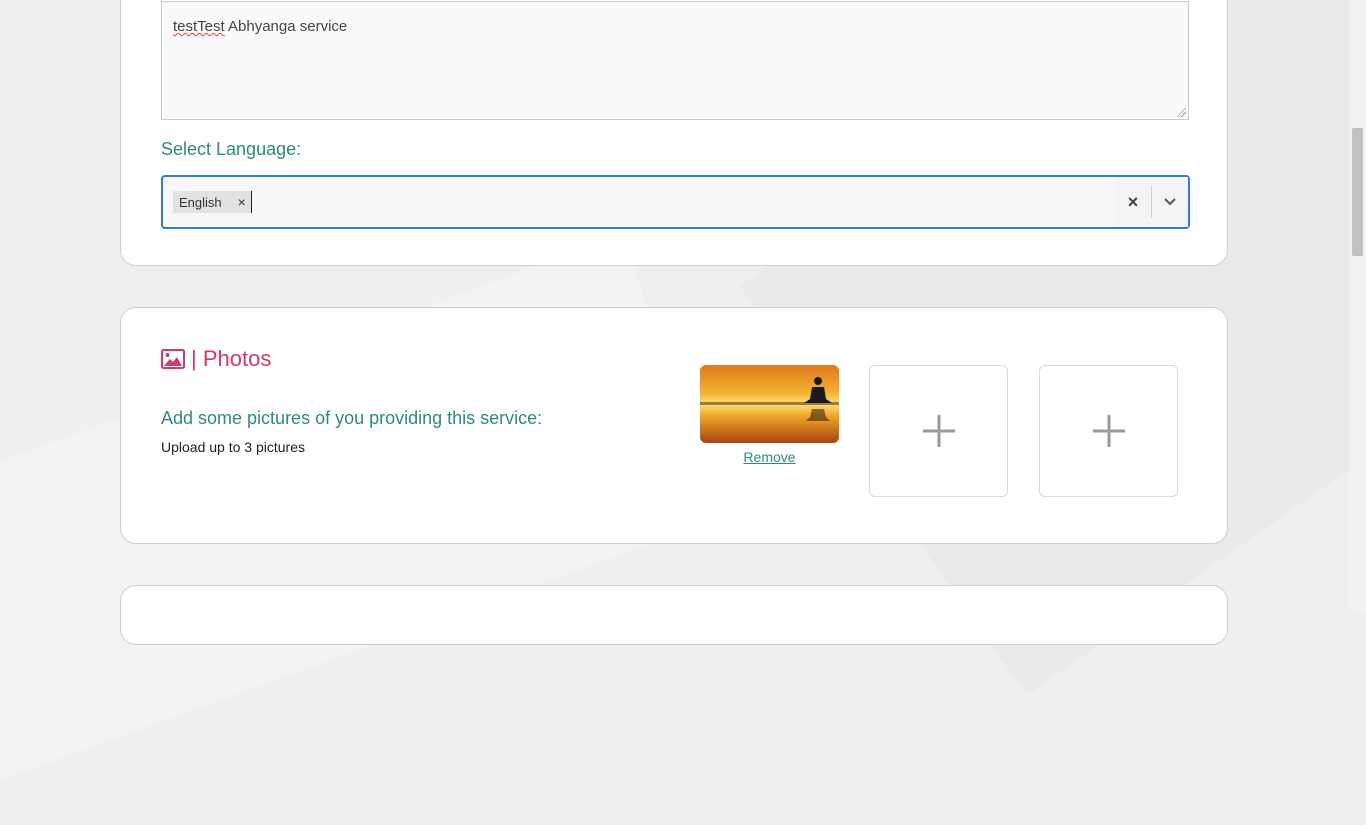 Image resolution: width=1366 pixels, height=825 pixels. Describe the element at coordinates (1133, 202) in the screenshot. I see `clear-icon: ×` at that location.